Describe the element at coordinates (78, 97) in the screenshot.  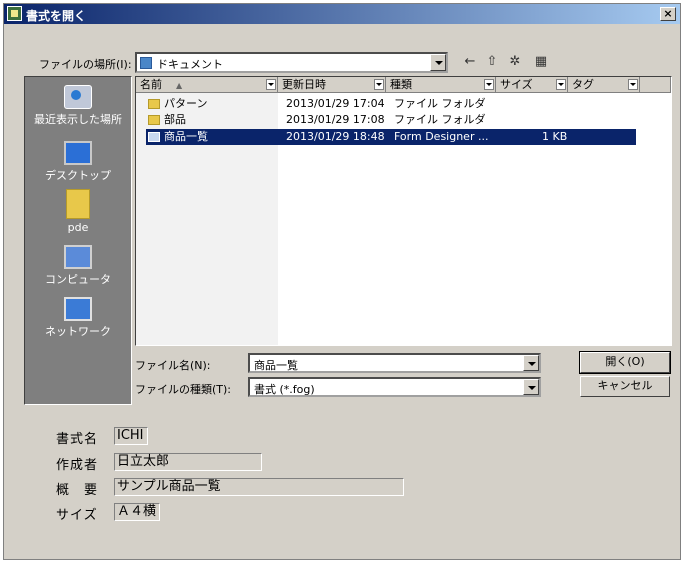
I see `recent-places-icon` at that location.